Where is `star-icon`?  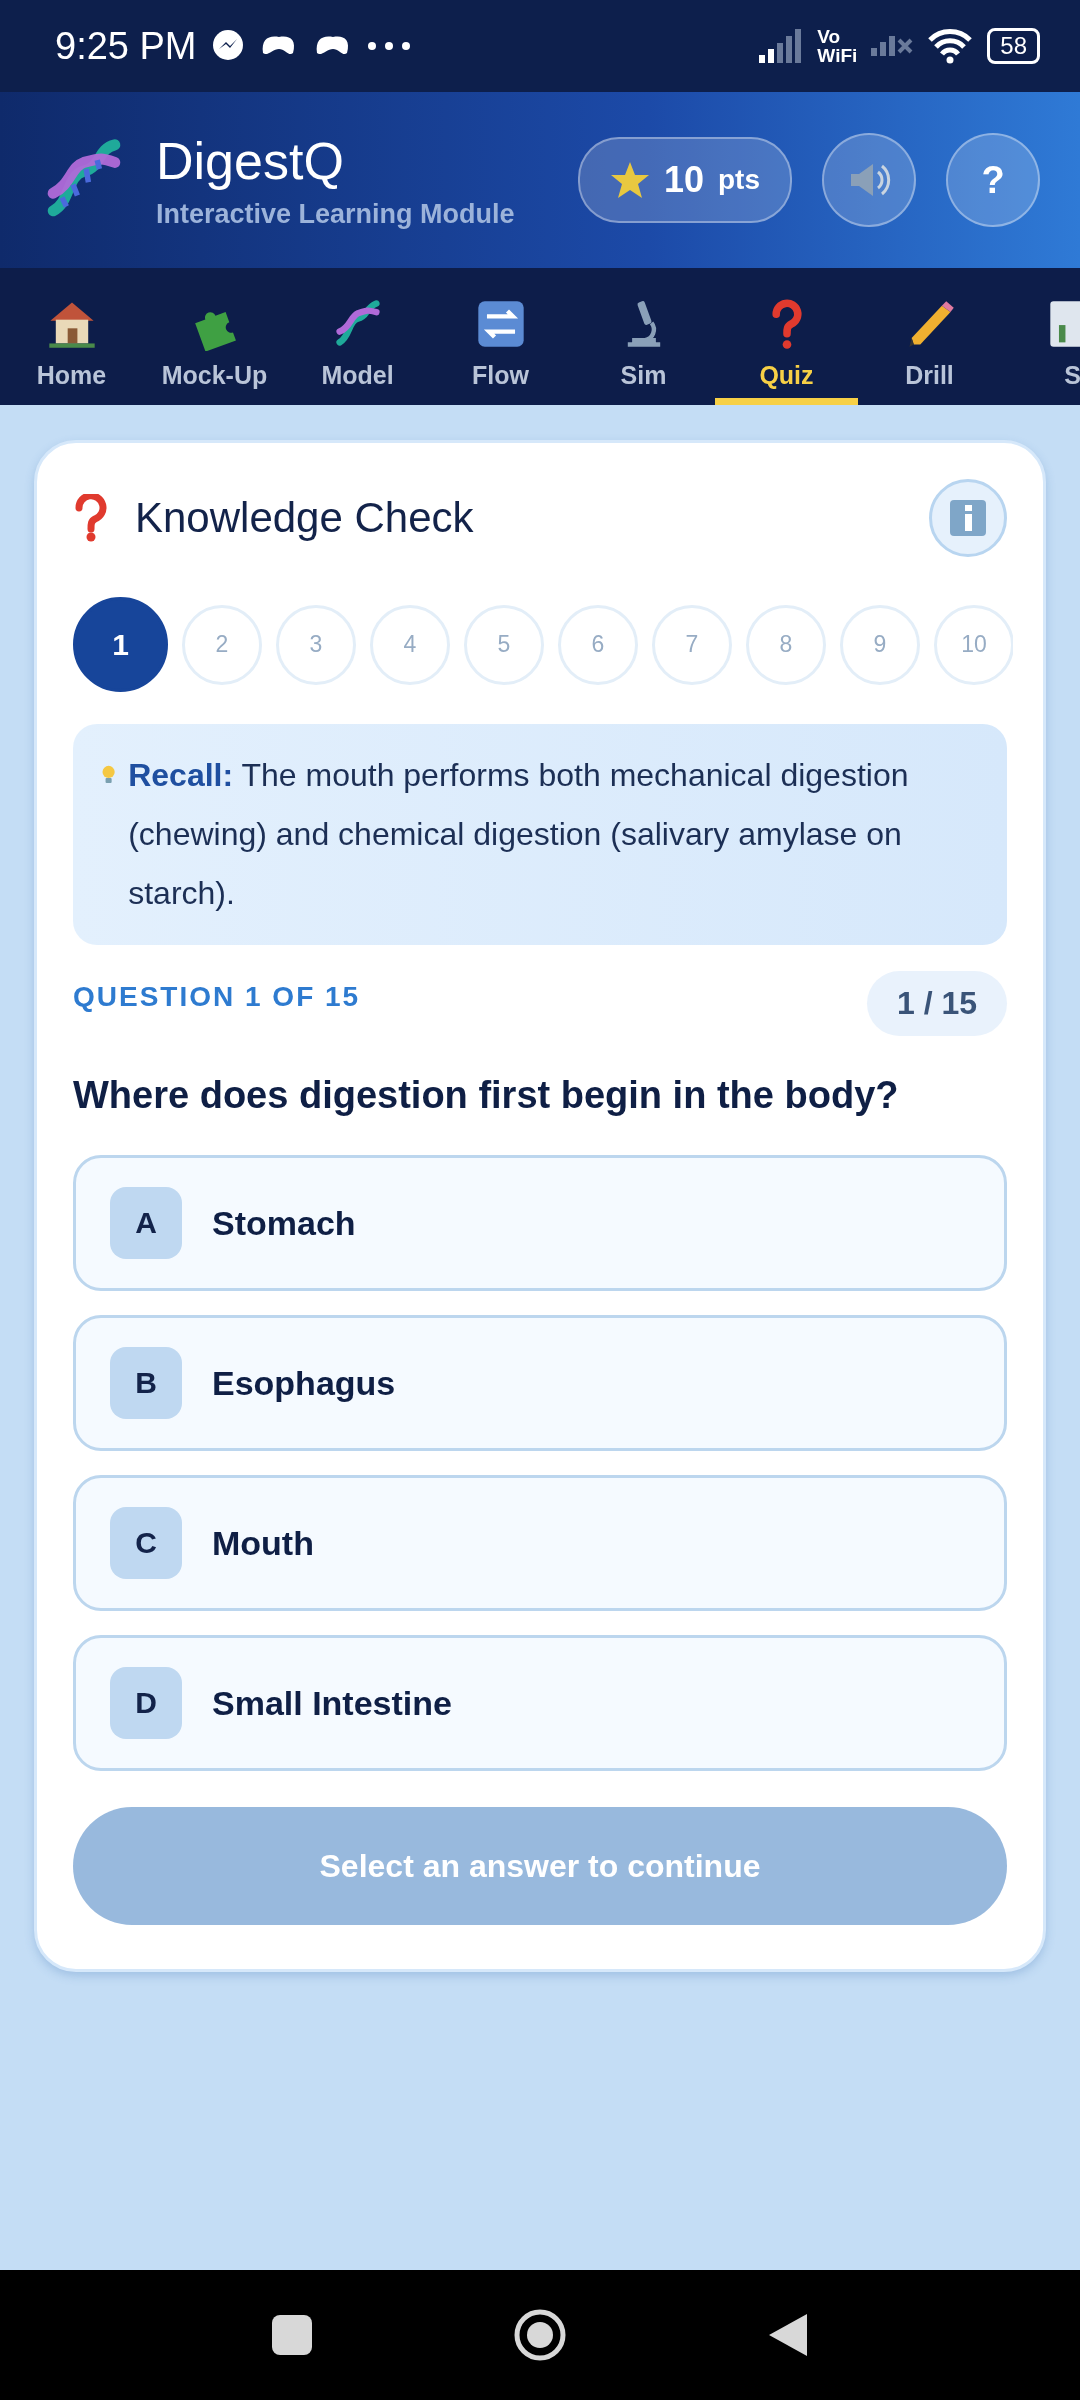
star-icon is located at coordinates (629, 180).